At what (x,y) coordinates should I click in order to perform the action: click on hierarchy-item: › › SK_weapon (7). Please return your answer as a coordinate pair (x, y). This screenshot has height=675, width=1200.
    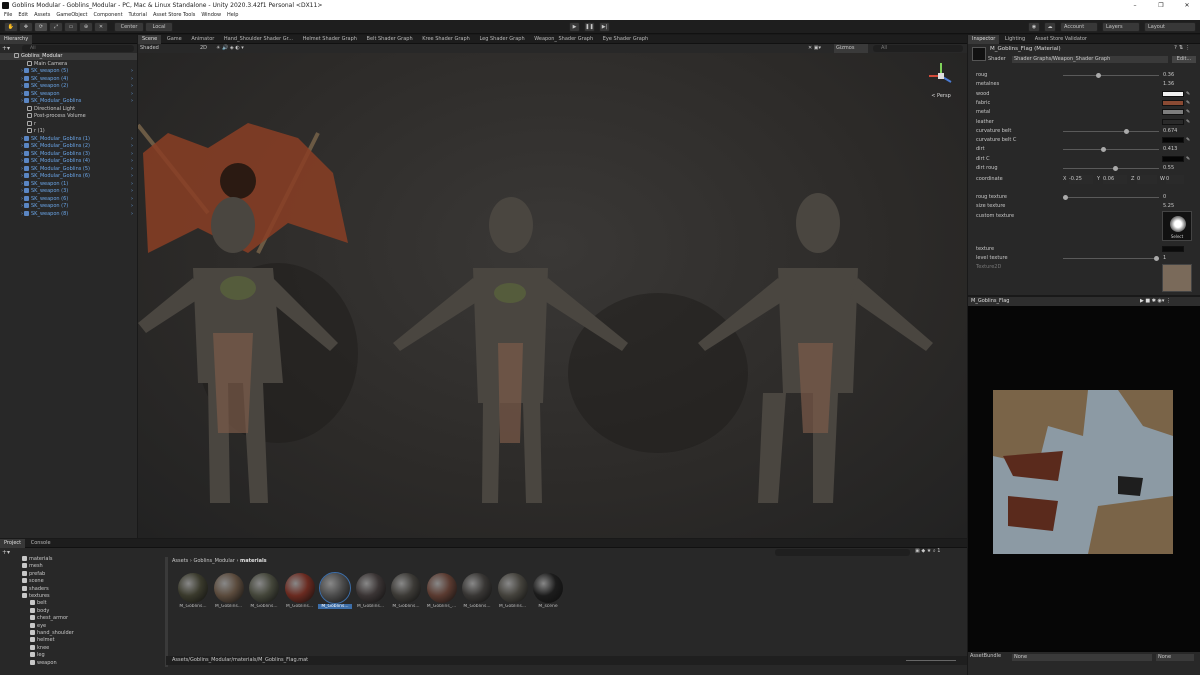
    Looking at the image, I should click on (66, 207).